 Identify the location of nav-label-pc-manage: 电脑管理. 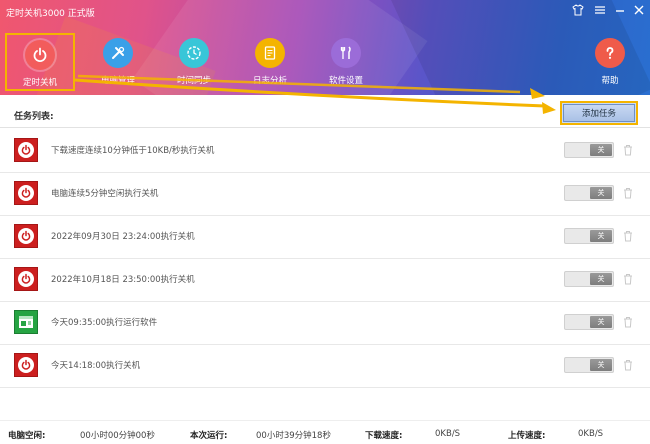
(117, 81).